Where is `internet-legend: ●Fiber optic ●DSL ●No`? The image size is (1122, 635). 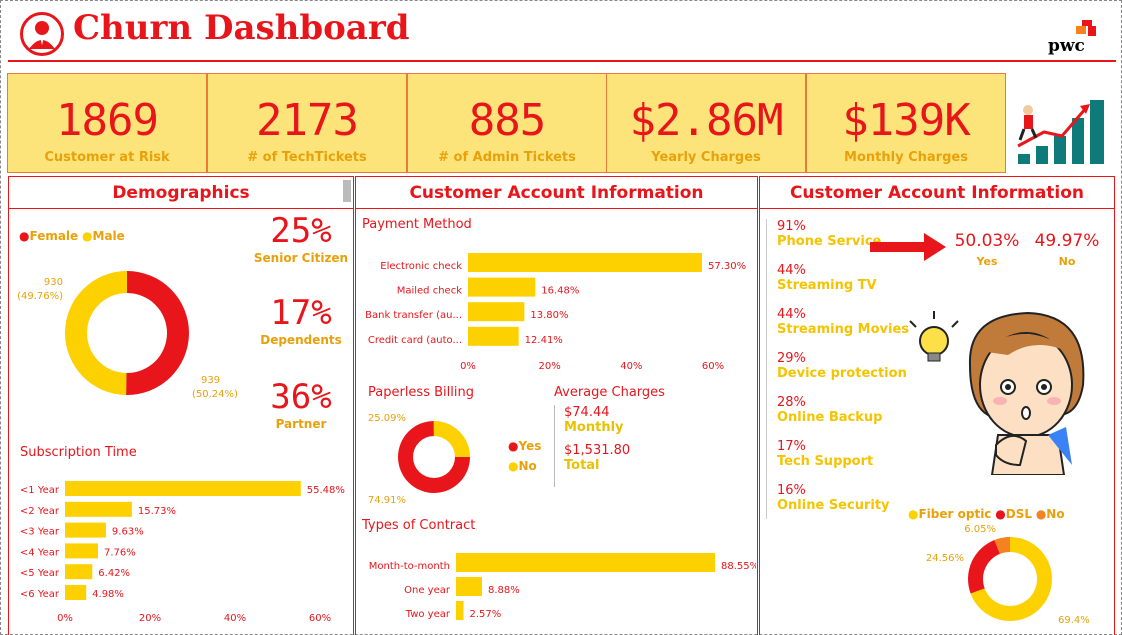 internet-legend: ●Fiber optic ●DSL ●No is located at coordinates (986, 514).